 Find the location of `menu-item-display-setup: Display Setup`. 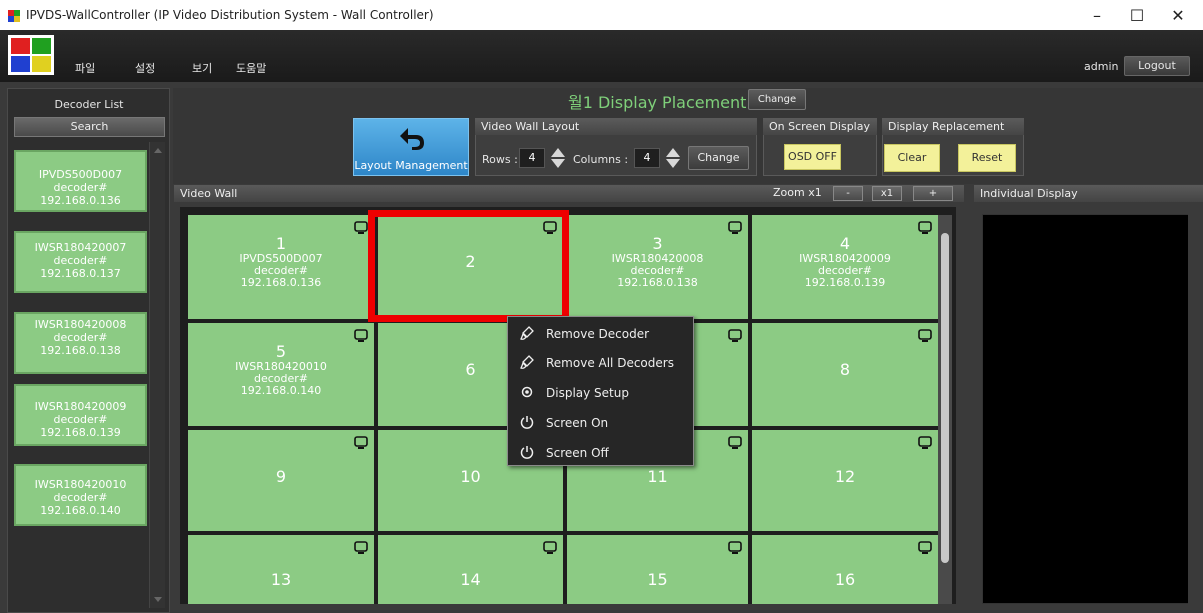

menu-item-display-setup: Display Setup is located at coordinates (600, 393).